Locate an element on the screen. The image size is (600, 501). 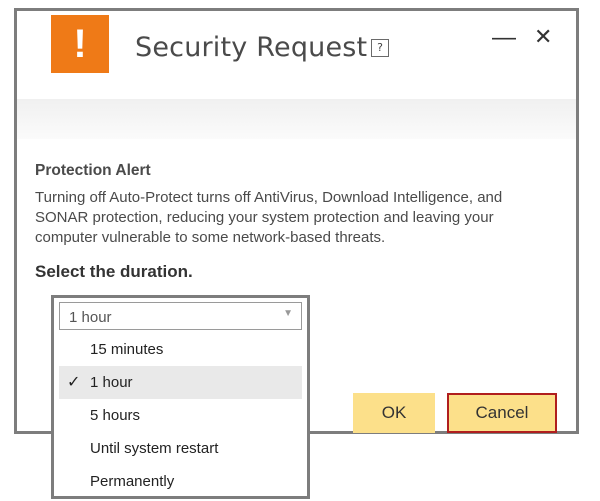
duration-option-until-restart: Until system restart is located at coordinates (180, 448).